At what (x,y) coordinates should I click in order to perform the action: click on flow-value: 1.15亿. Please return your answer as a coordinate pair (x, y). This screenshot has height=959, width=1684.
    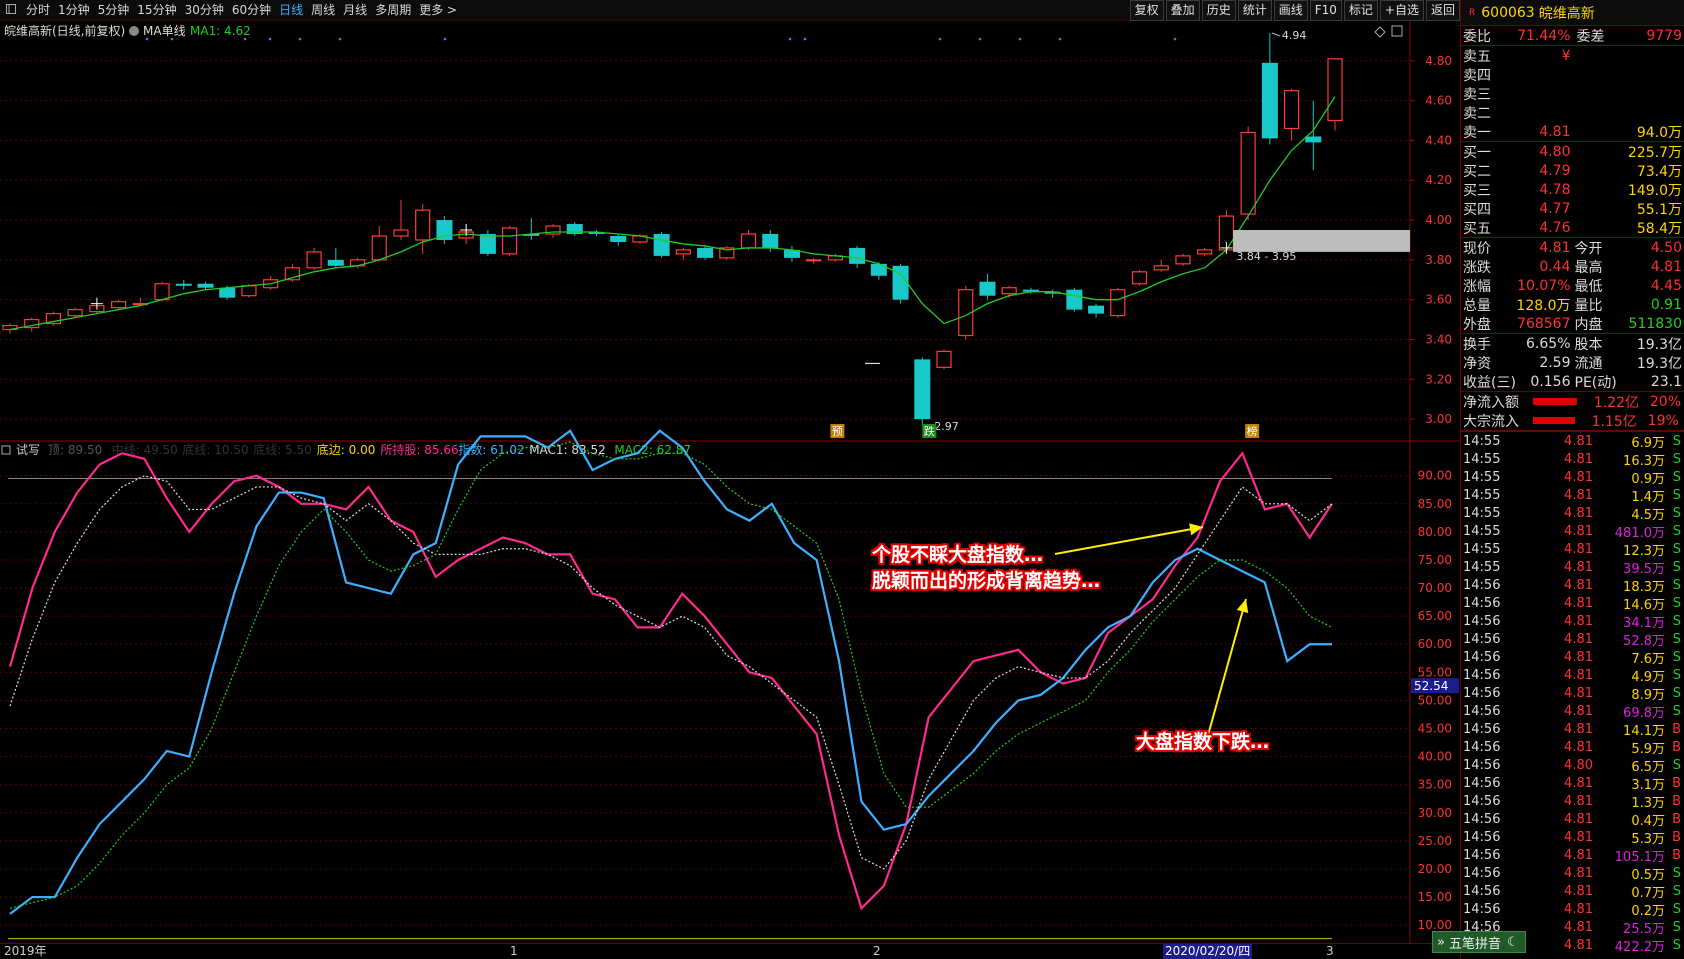
    Looking at the image, I should click on (1614, 421).